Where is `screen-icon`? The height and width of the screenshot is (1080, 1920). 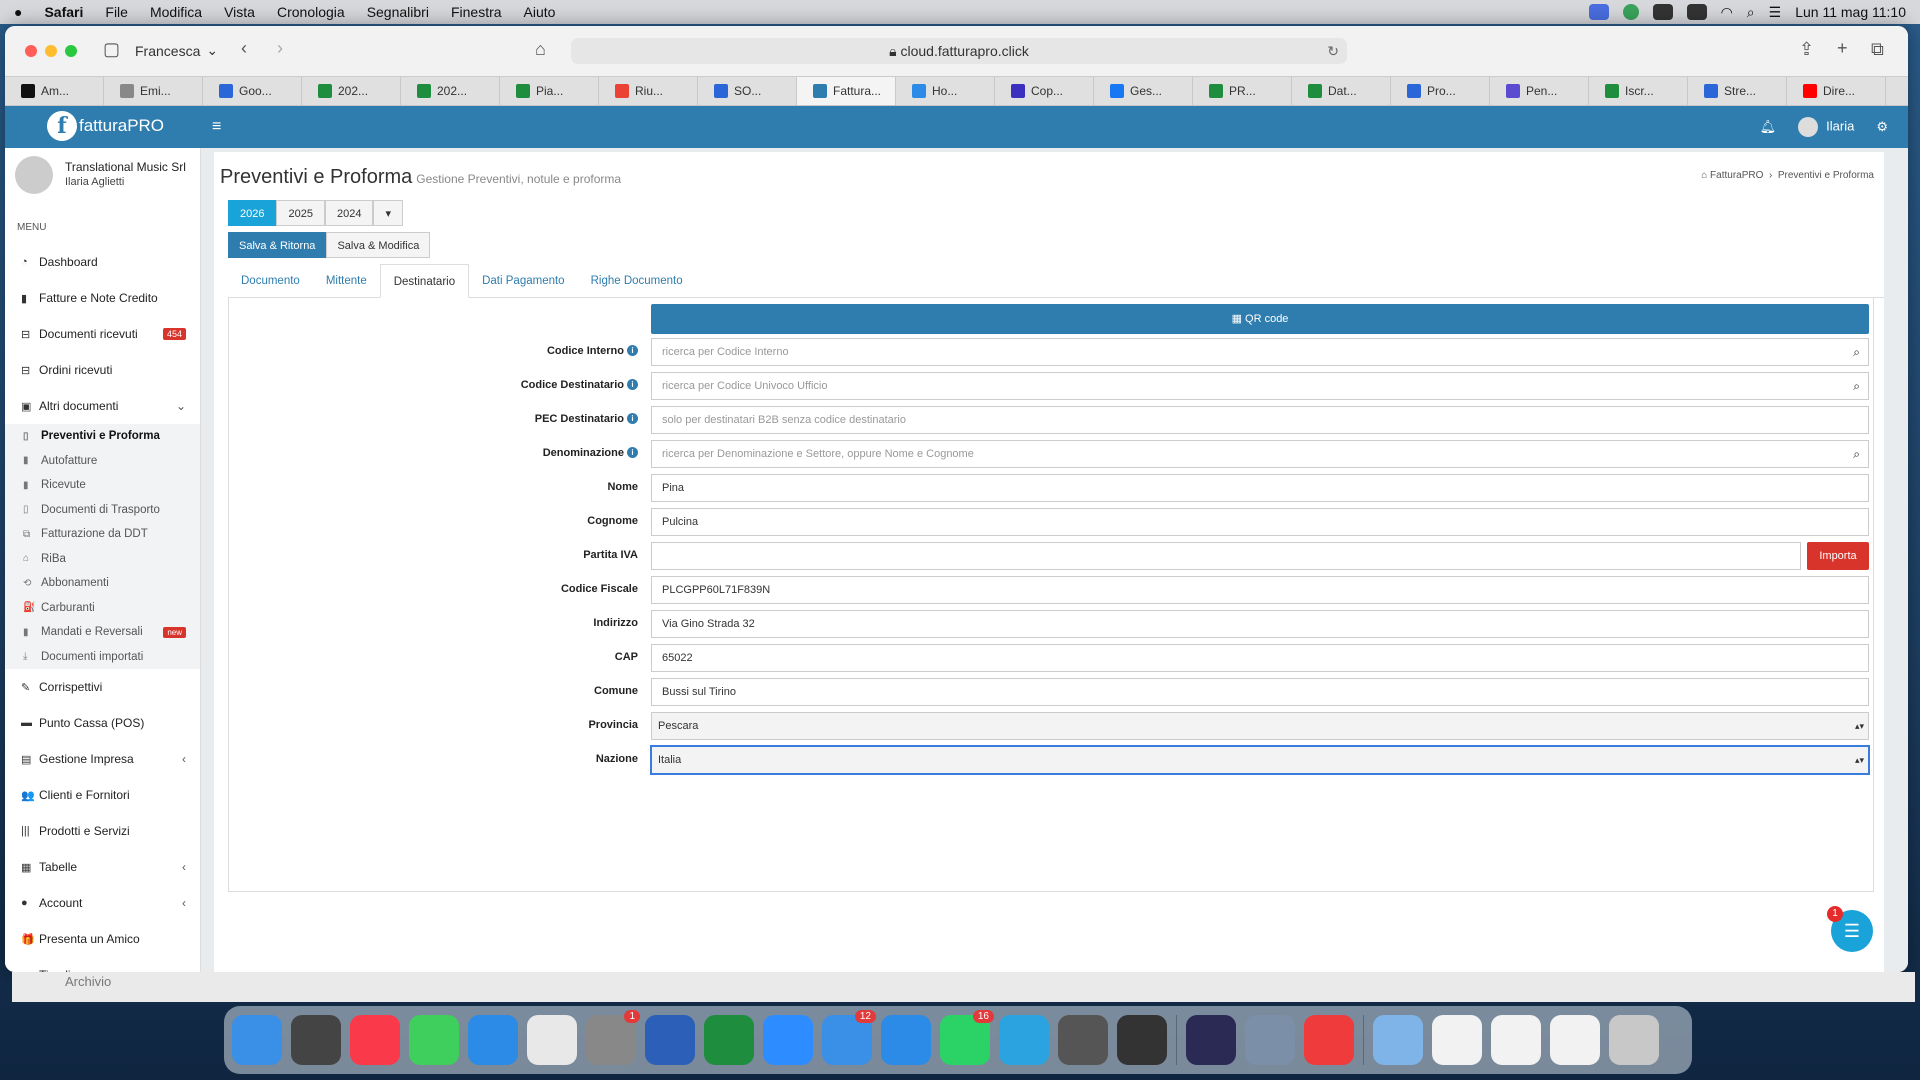
screen-icon is located at coordinates (1598, 12).